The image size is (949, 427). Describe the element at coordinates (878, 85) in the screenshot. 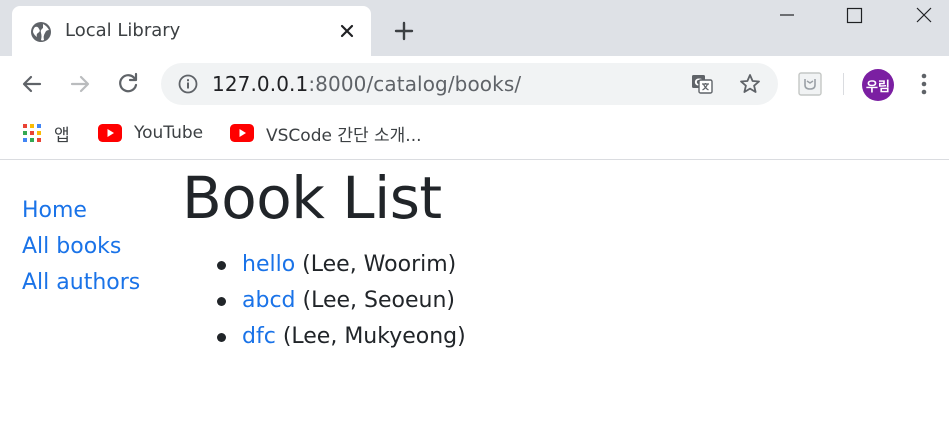

I see `profile-avatar: 우림` at that location.